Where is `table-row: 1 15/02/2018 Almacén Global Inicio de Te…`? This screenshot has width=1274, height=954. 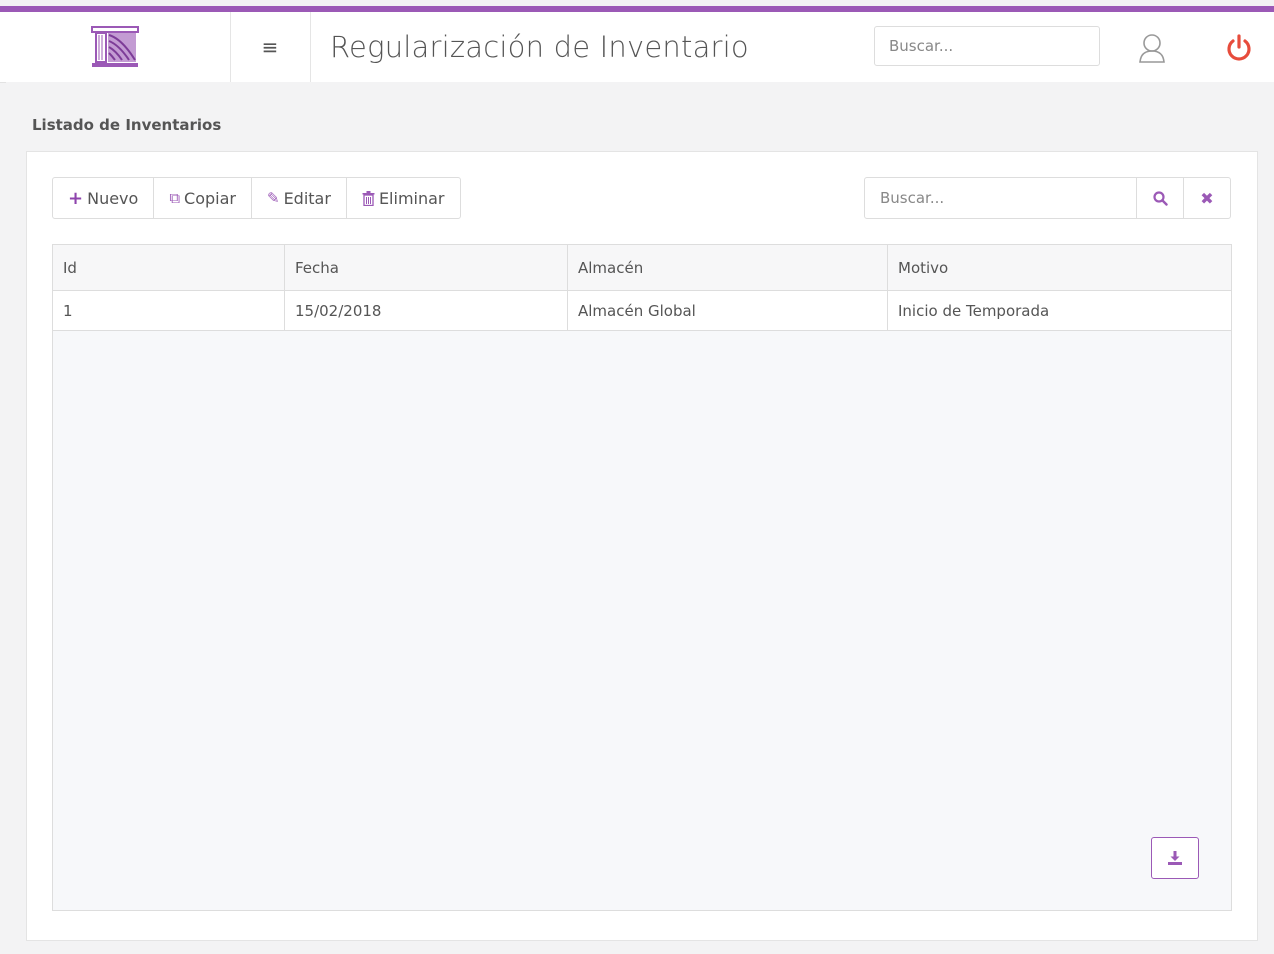 table-row: 1 15/02/2018 Almacén Global Inicio de Te… is located at coordinates (642, 311).